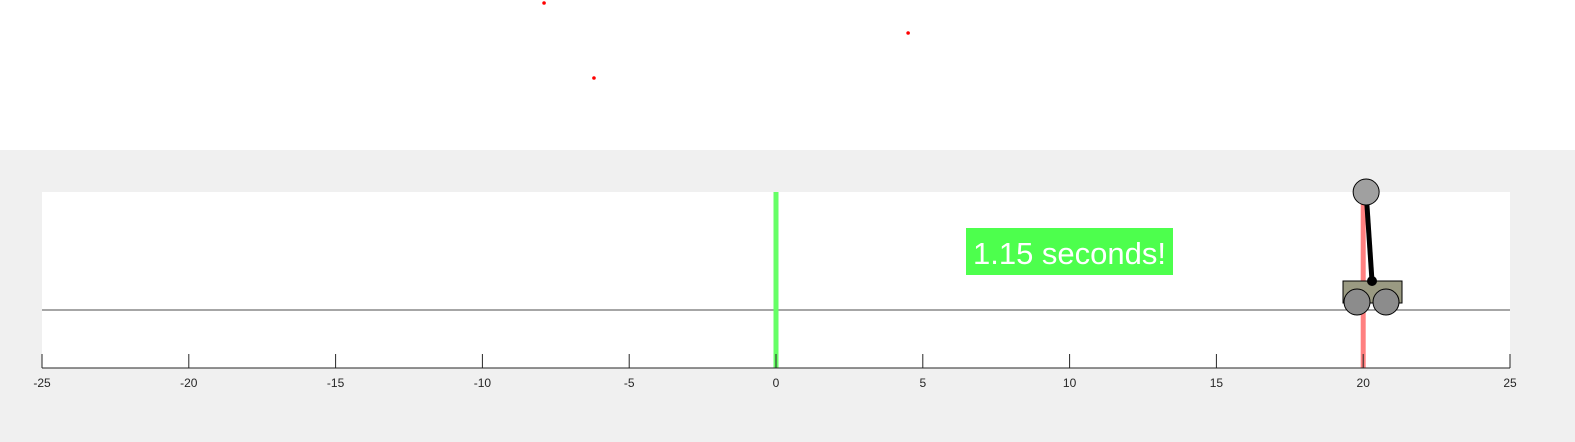 This screenshot has width=1575, height=442. Describe the element at coordinates (1372, 281) in the screenshot. I see `pole-pivot` at that location.